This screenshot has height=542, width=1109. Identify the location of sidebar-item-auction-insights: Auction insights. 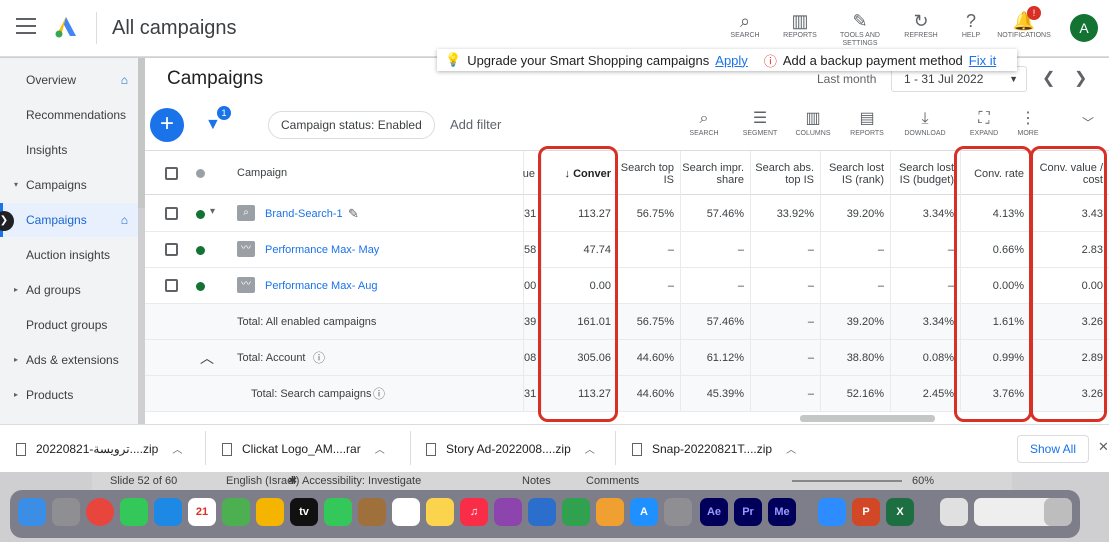
(69, 255).